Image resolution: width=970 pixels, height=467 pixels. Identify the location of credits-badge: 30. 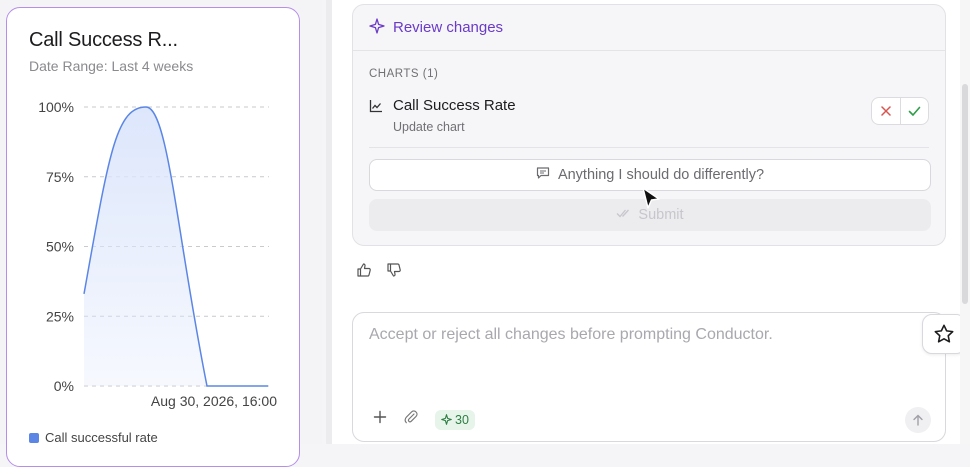
(455, 419).